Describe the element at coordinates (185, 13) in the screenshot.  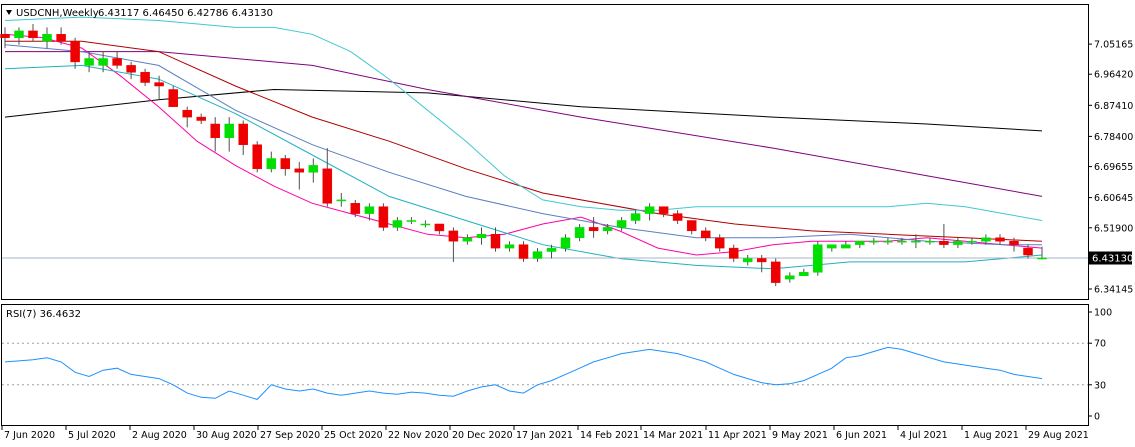
I see `ohlc-values: 6.43117 6.46450 6.42786 6.43130` at that location.